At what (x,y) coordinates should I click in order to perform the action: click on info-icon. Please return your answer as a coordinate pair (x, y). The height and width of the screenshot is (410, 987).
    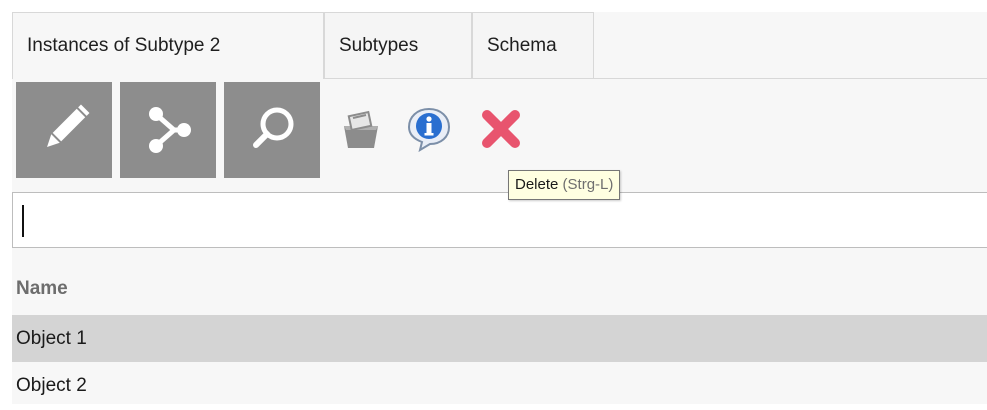
    Looking at the image, I should click on (429, 130).